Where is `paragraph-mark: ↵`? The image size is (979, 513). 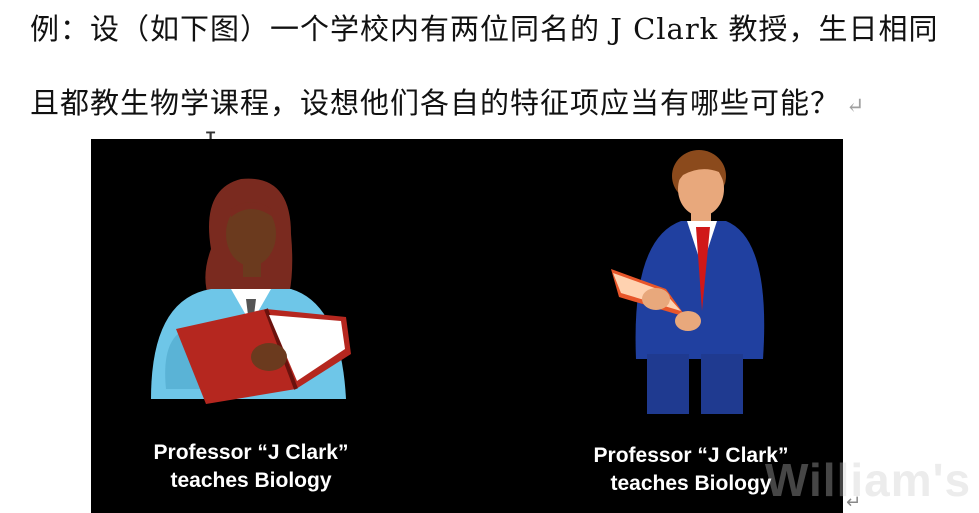
paragraph-mark: ↵ is located at coordinates (856, 106).